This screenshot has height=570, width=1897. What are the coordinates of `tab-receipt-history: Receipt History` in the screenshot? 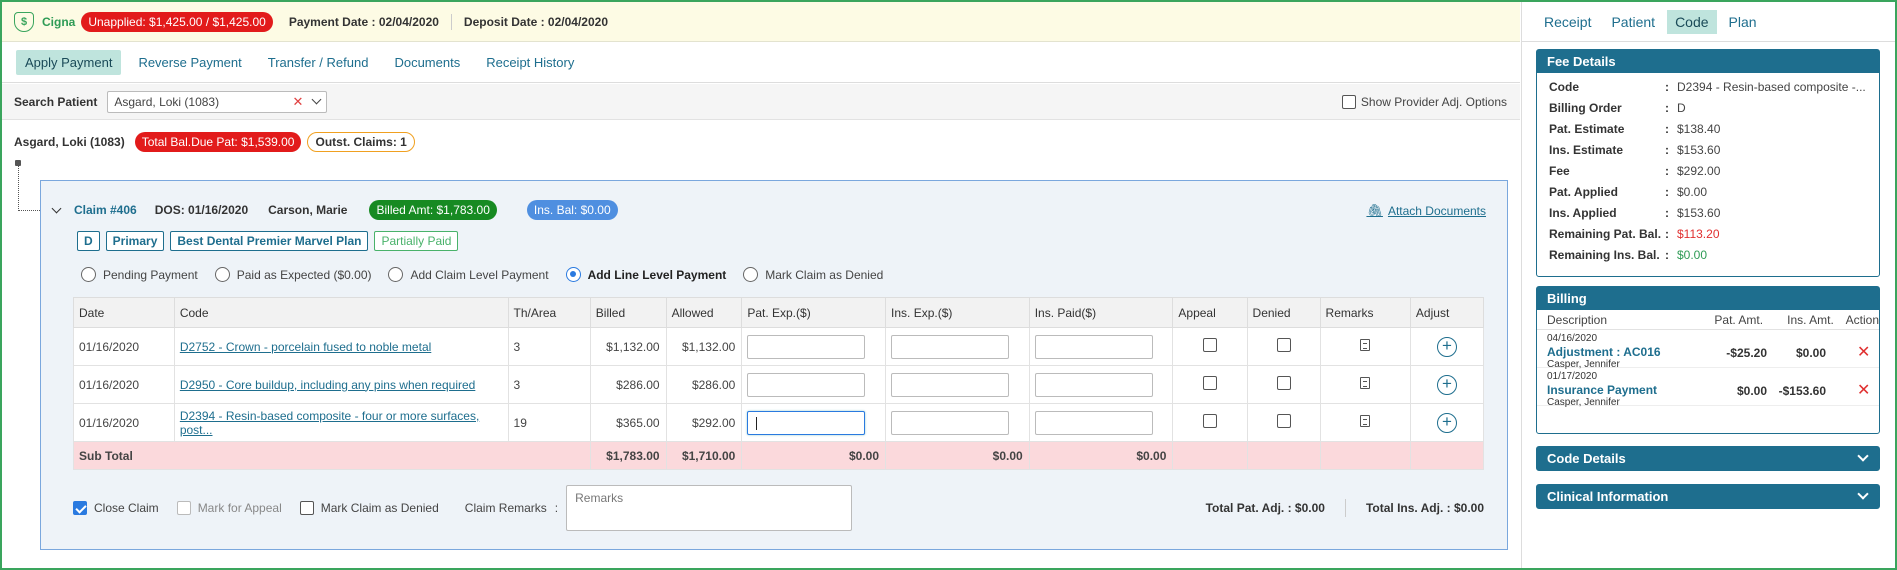 It's located at (530, 62).